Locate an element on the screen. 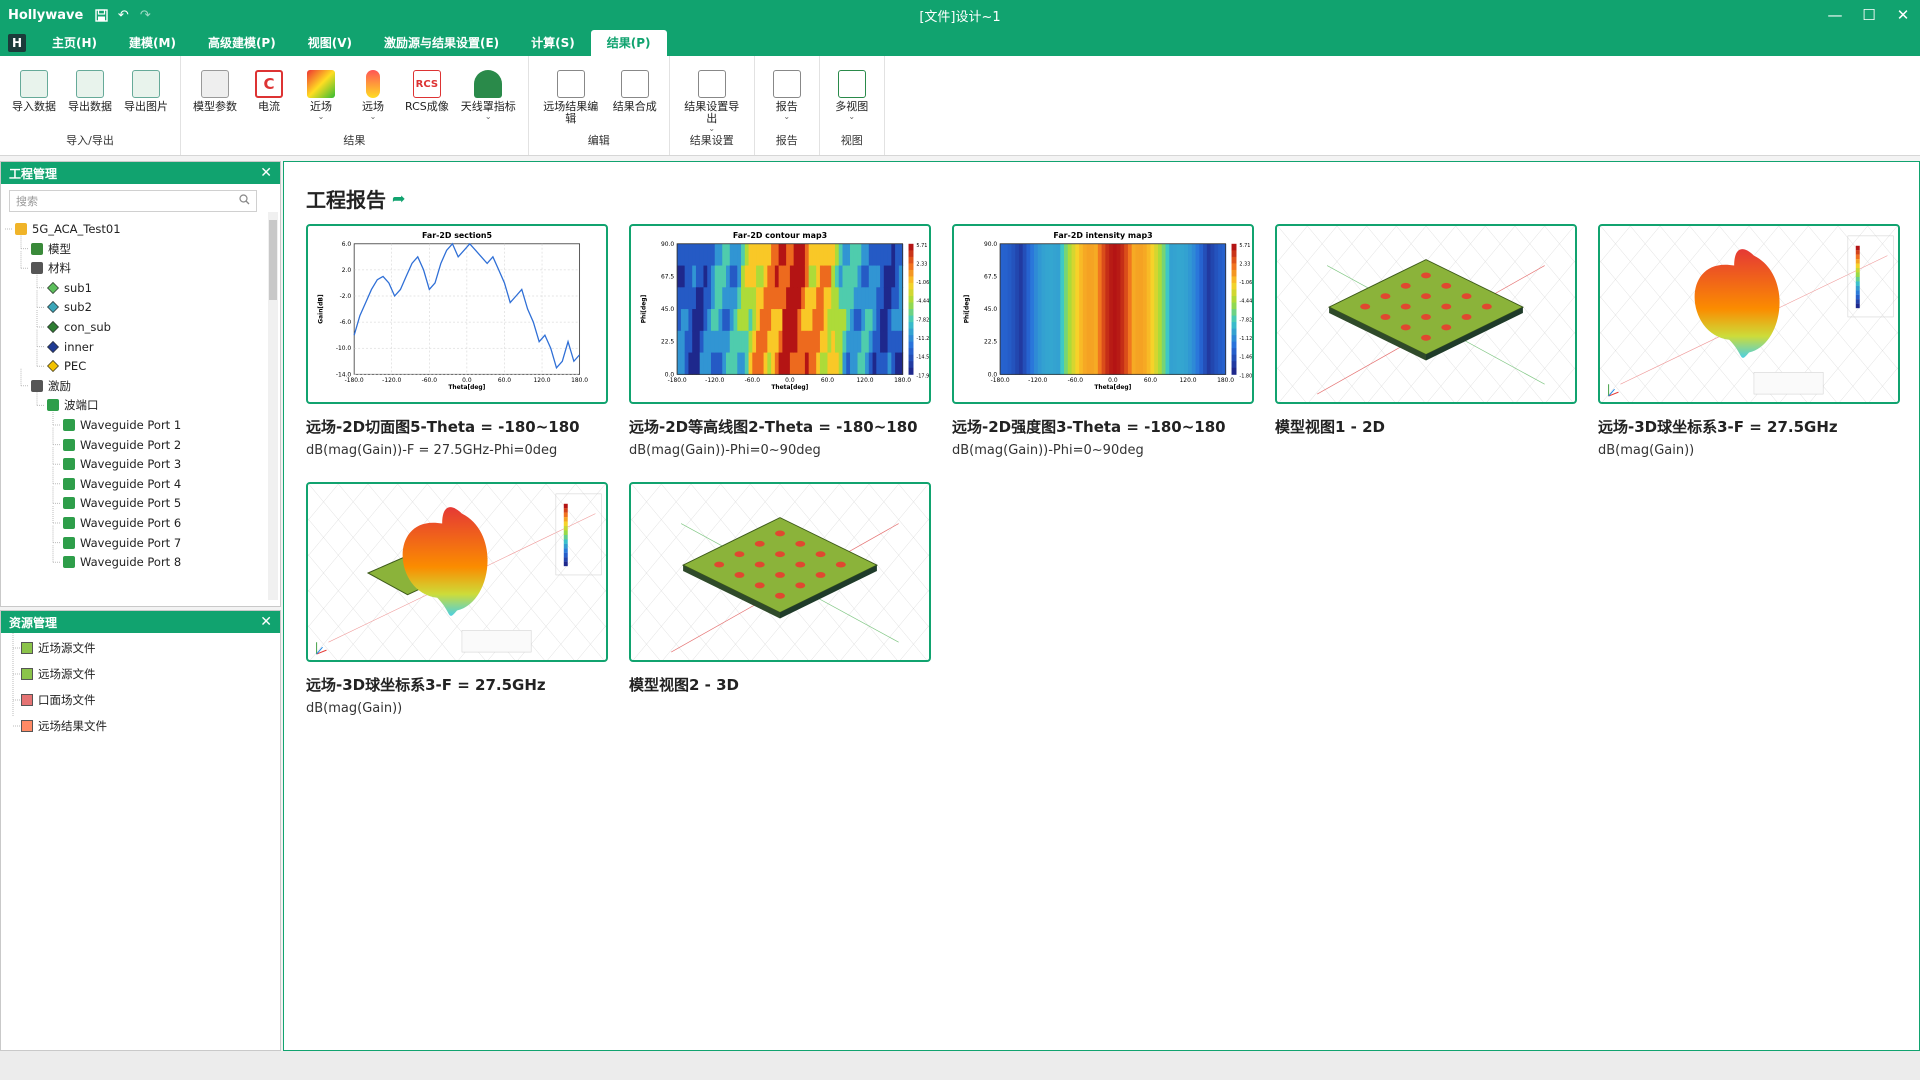 This screenshot has height=1080, width=1920. ribbon-button: 天线罩指标 ⌄ is located at coordinates (488, 95).